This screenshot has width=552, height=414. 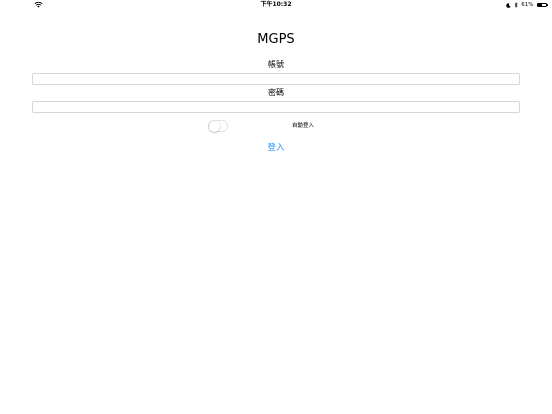 I want to click on status-right-group: 61%, so click(x=527, y=5).